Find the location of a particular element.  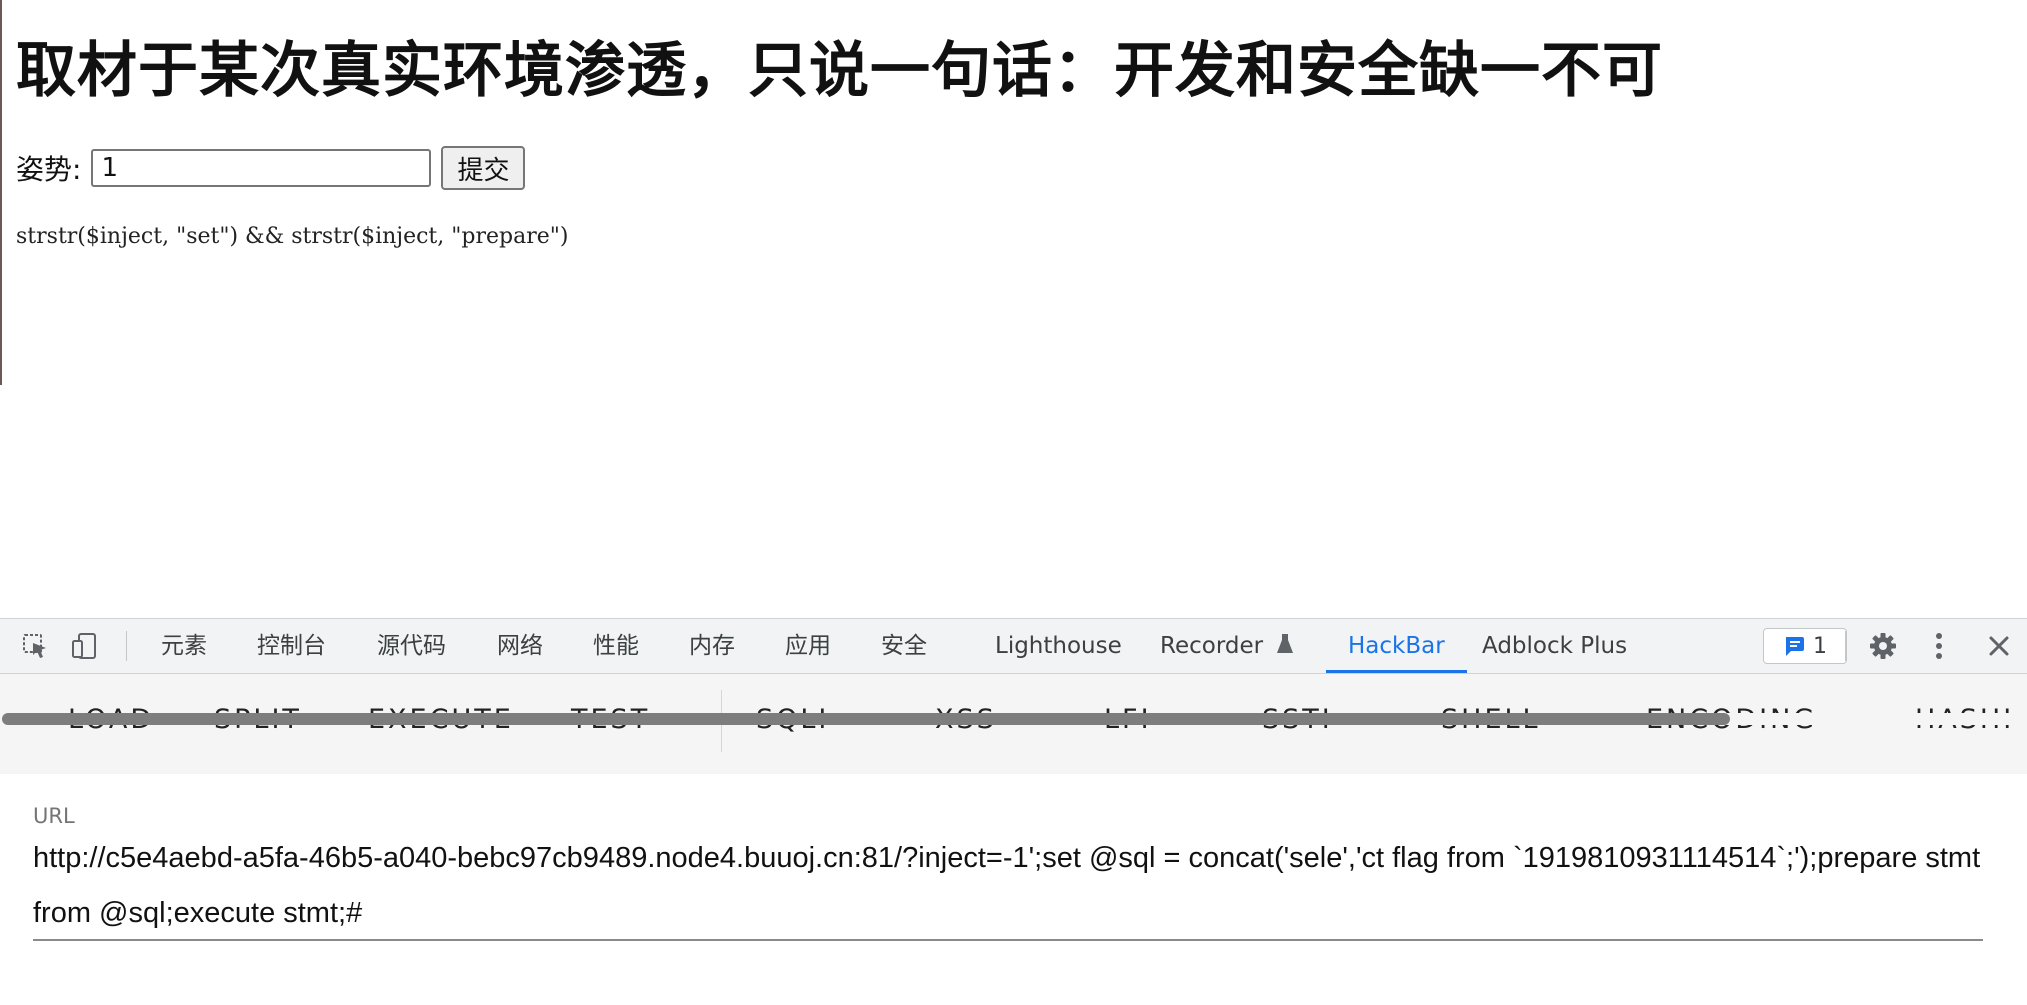

tab-sources: 源代码 is located at coordinates (411, 646).